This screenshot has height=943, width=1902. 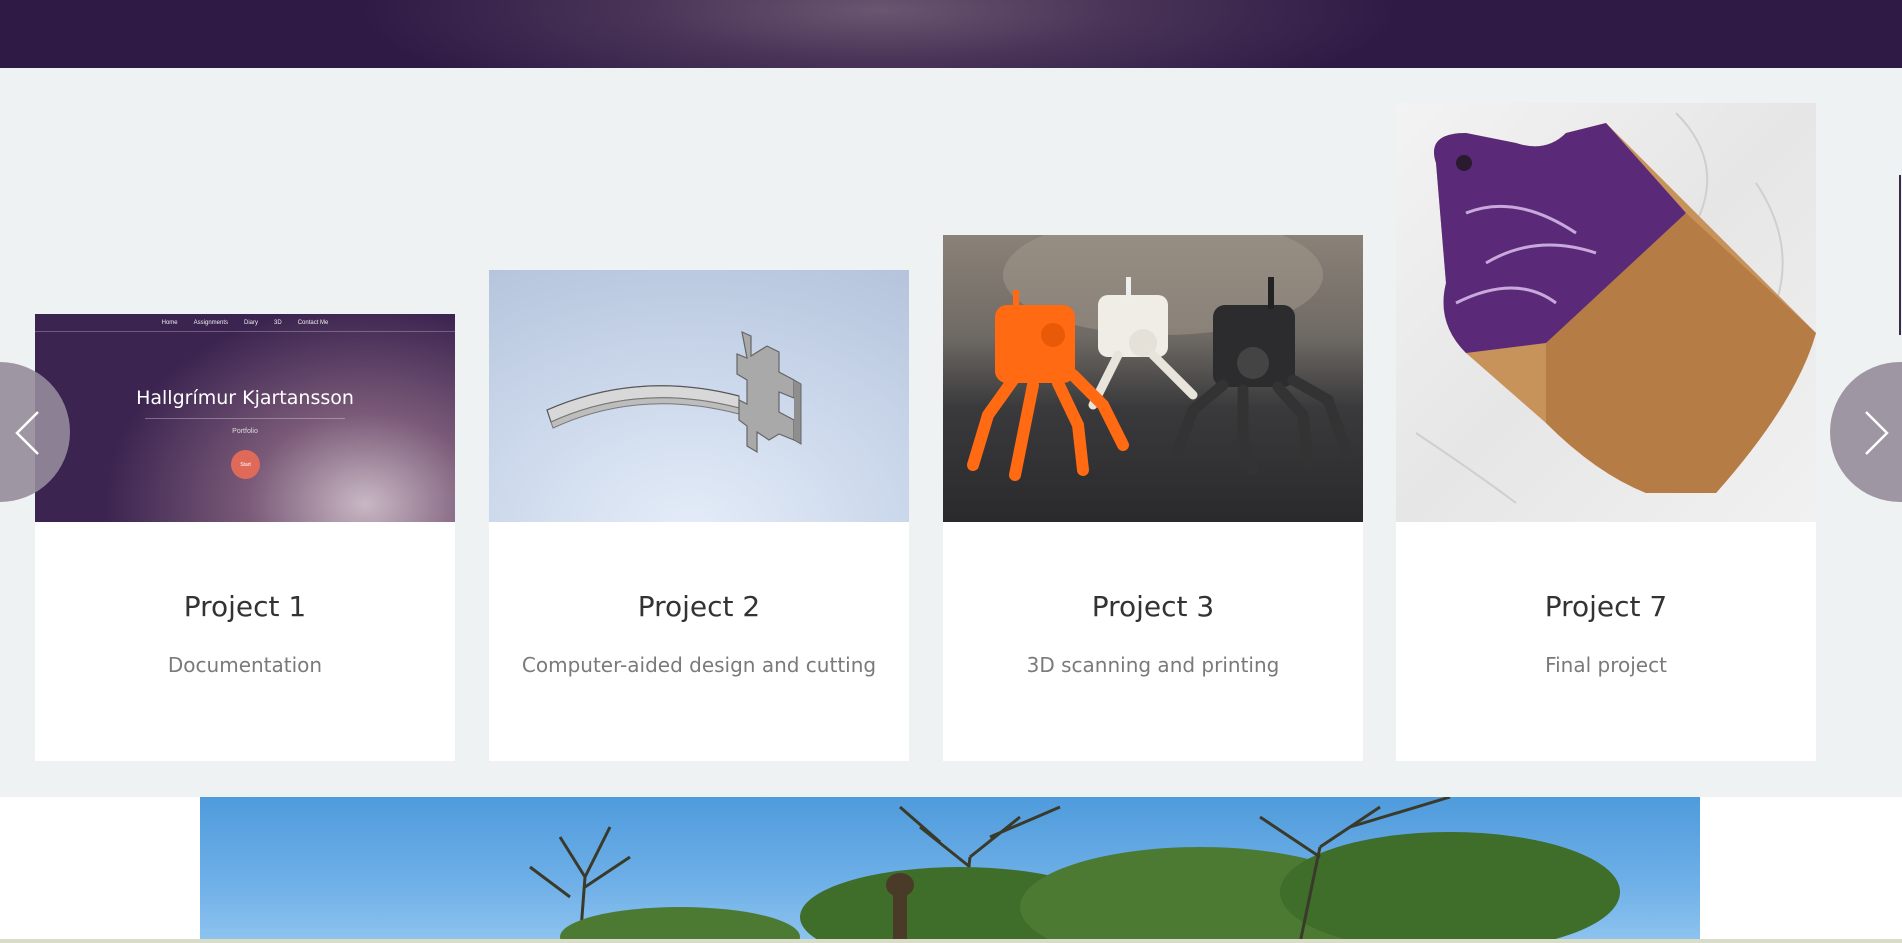 What do you see at coordinates (245, 641) in the screenshot?
I see `project-card-body: Project 1 Documentation` at bounding box center [245, 641].